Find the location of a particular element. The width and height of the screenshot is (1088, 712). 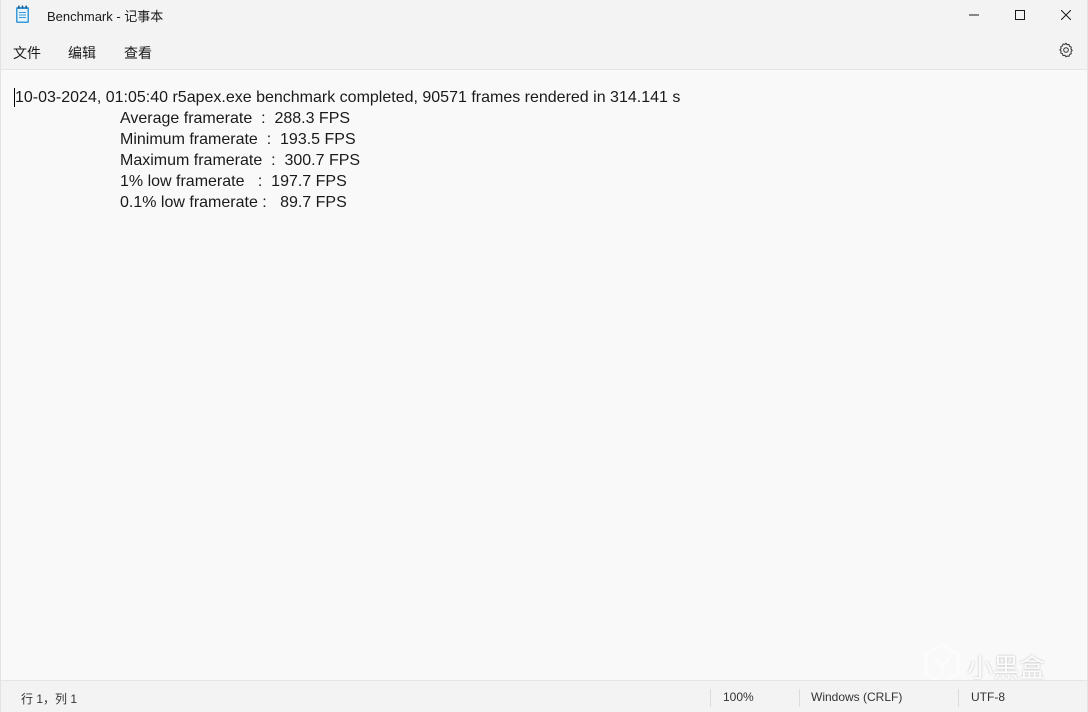

text-line: 1% low framerate : 197.7 FPS is located at coordinates (233, 181).